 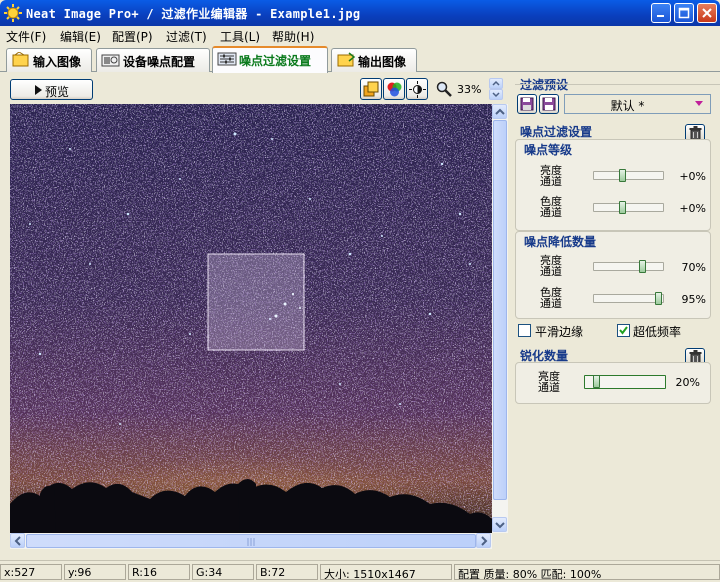 I want to click on tab-input-image: 输入图像, so click(x=49, y=60).